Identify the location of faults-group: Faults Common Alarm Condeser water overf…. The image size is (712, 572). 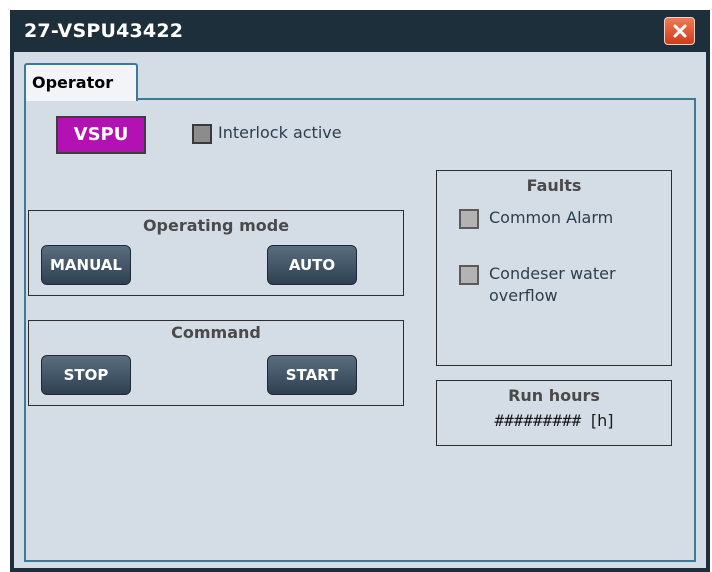
(554, 268).